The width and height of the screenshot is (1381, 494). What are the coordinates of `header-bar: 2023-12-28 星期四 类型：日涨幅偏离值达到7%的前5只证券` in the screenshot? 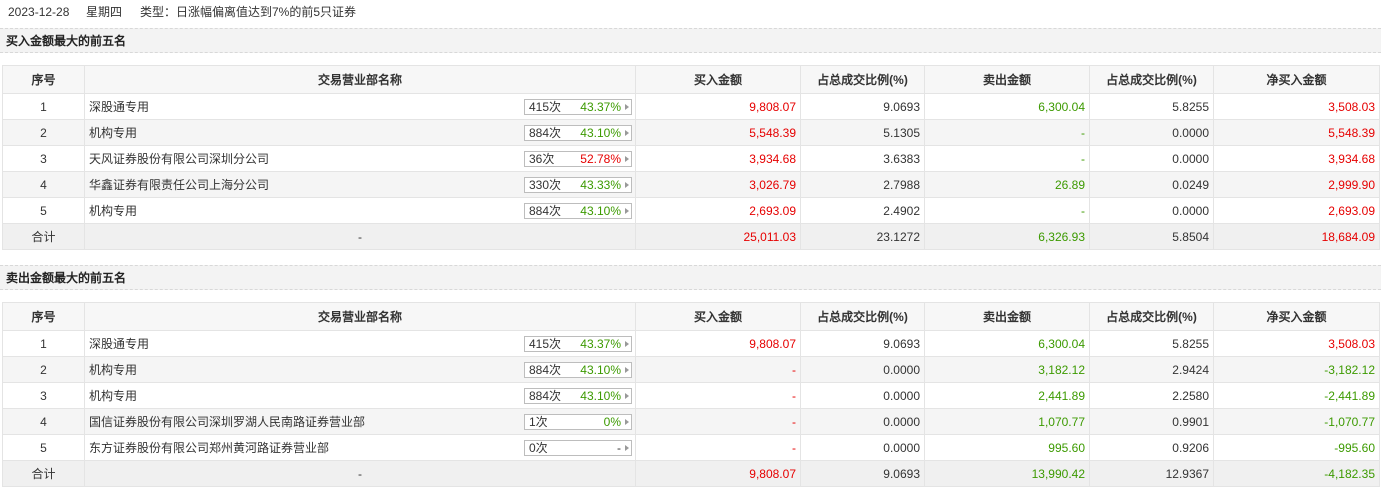 It's located at (690, 12).